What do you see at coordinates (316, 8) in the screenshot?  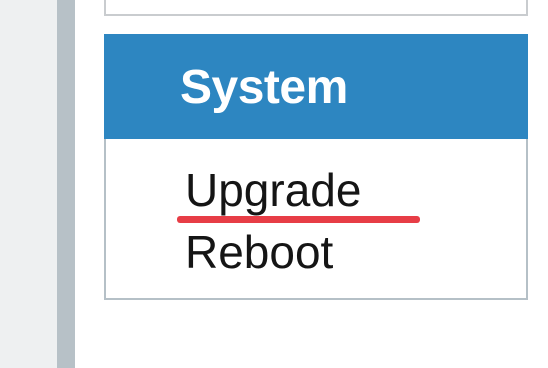 I see `previous-panel-bottom` at bounding box center [316, 8].